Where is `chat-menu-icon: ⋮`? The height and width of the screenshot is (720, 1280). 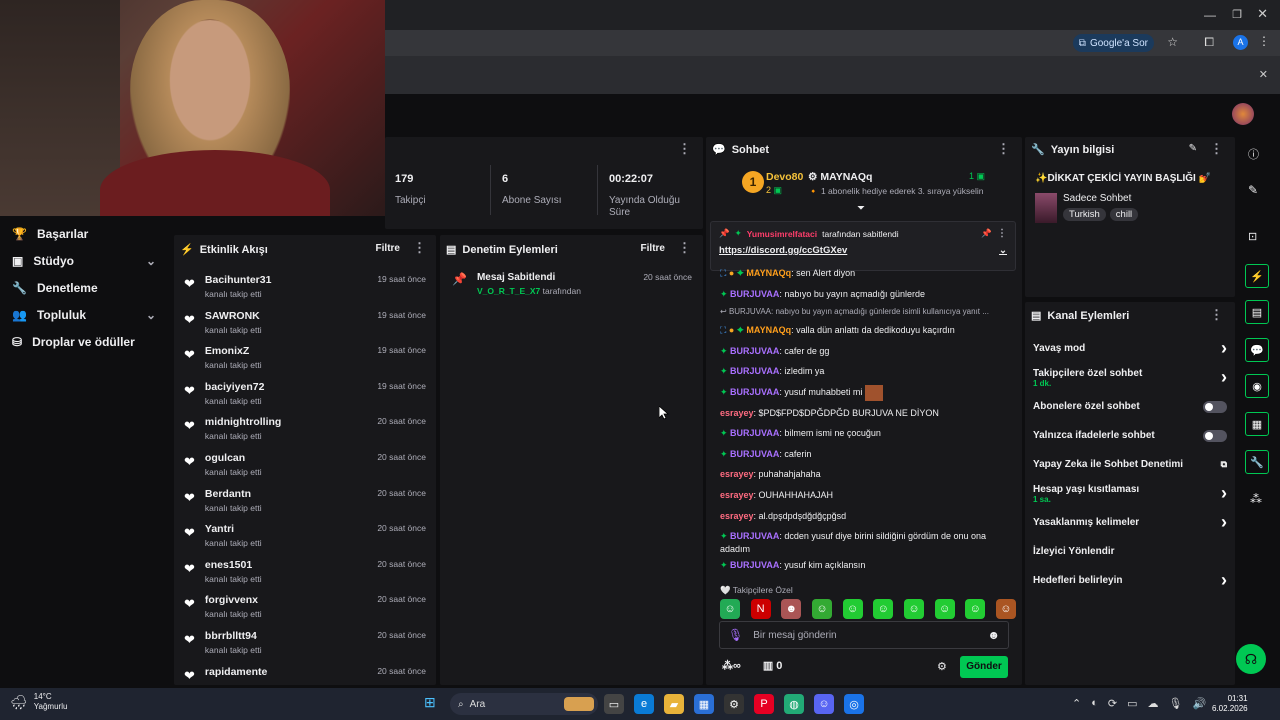
chat-menu-icon: ⋮ is located at coordinates (1003, 149).